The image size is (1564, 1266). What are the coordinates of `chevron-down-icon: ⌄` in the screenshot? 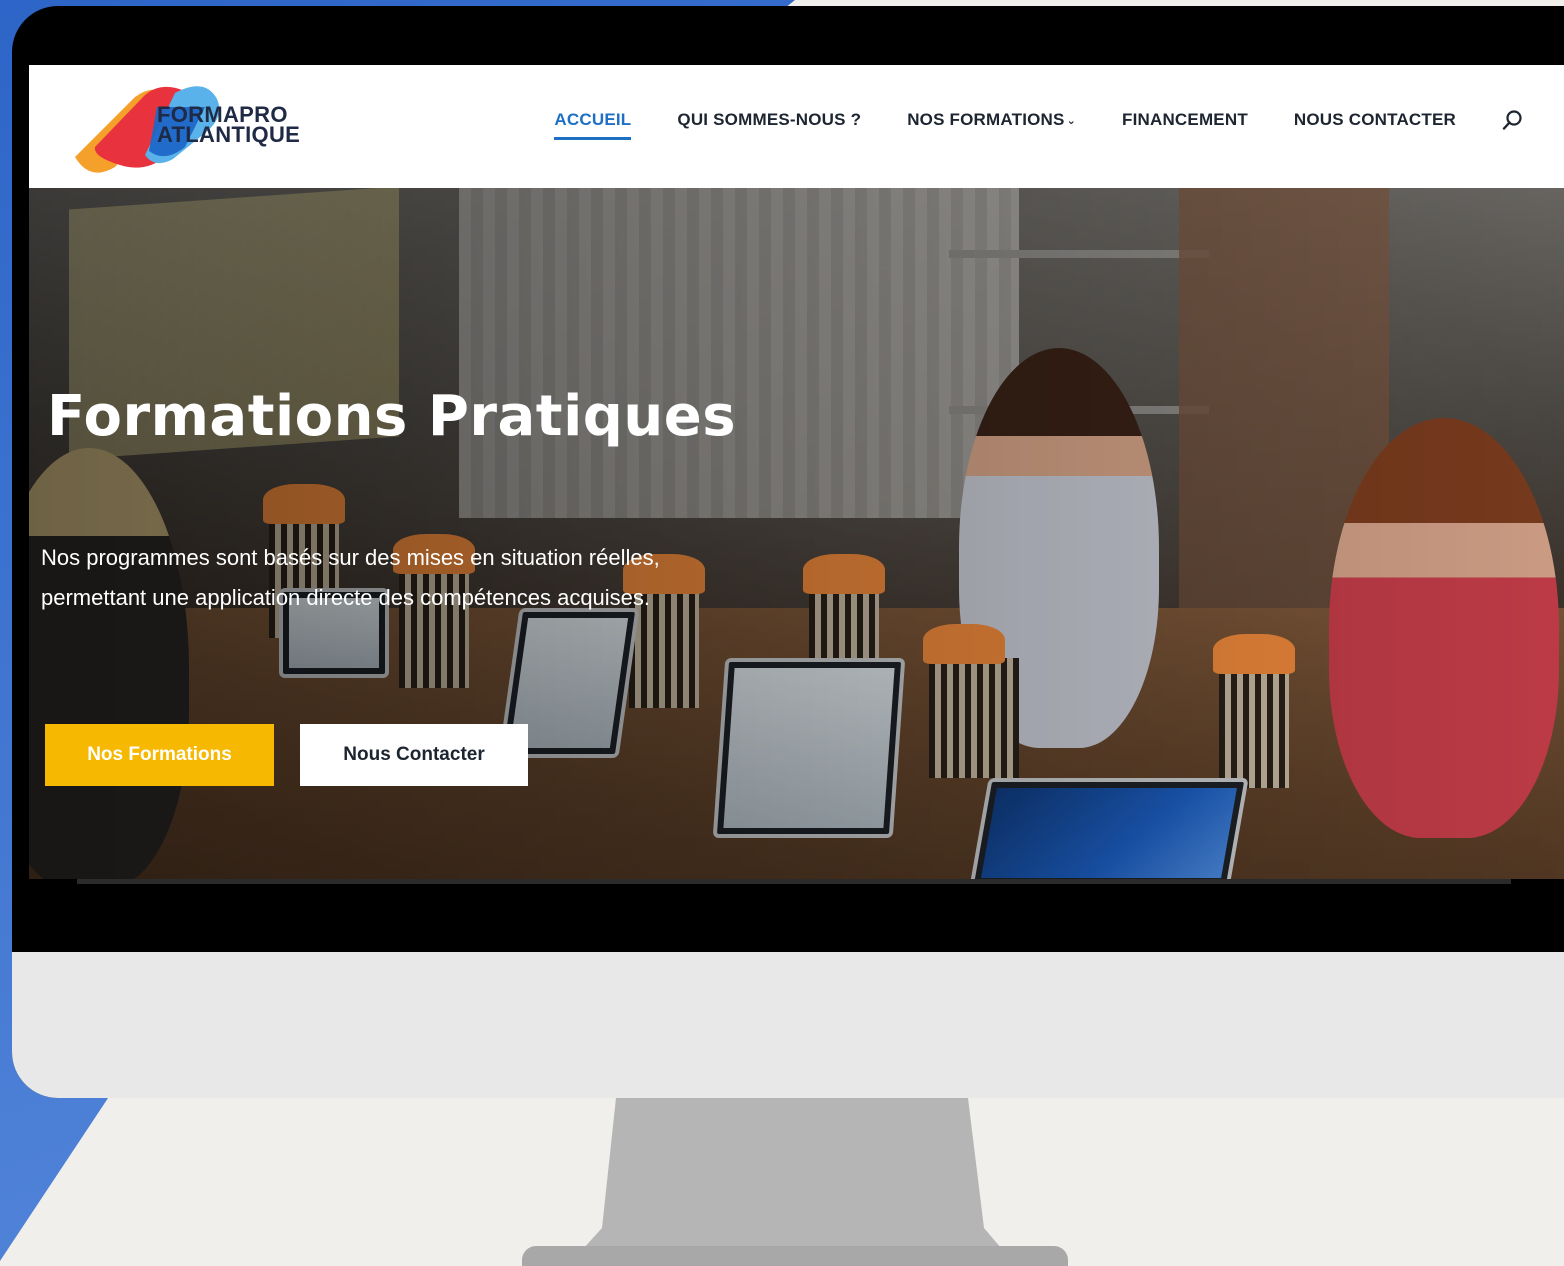 It's located at (1071, 121).